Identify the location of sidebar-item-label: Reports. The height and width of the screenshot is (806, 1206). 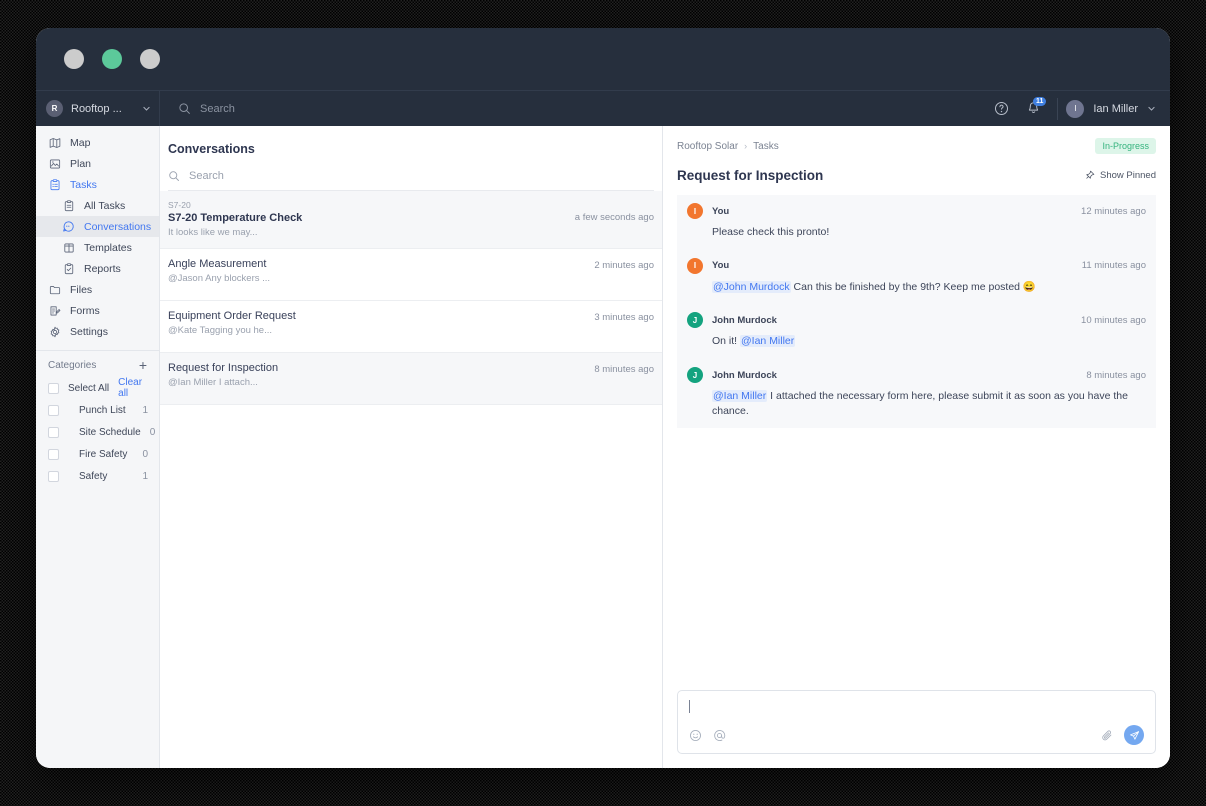
(102, 268).